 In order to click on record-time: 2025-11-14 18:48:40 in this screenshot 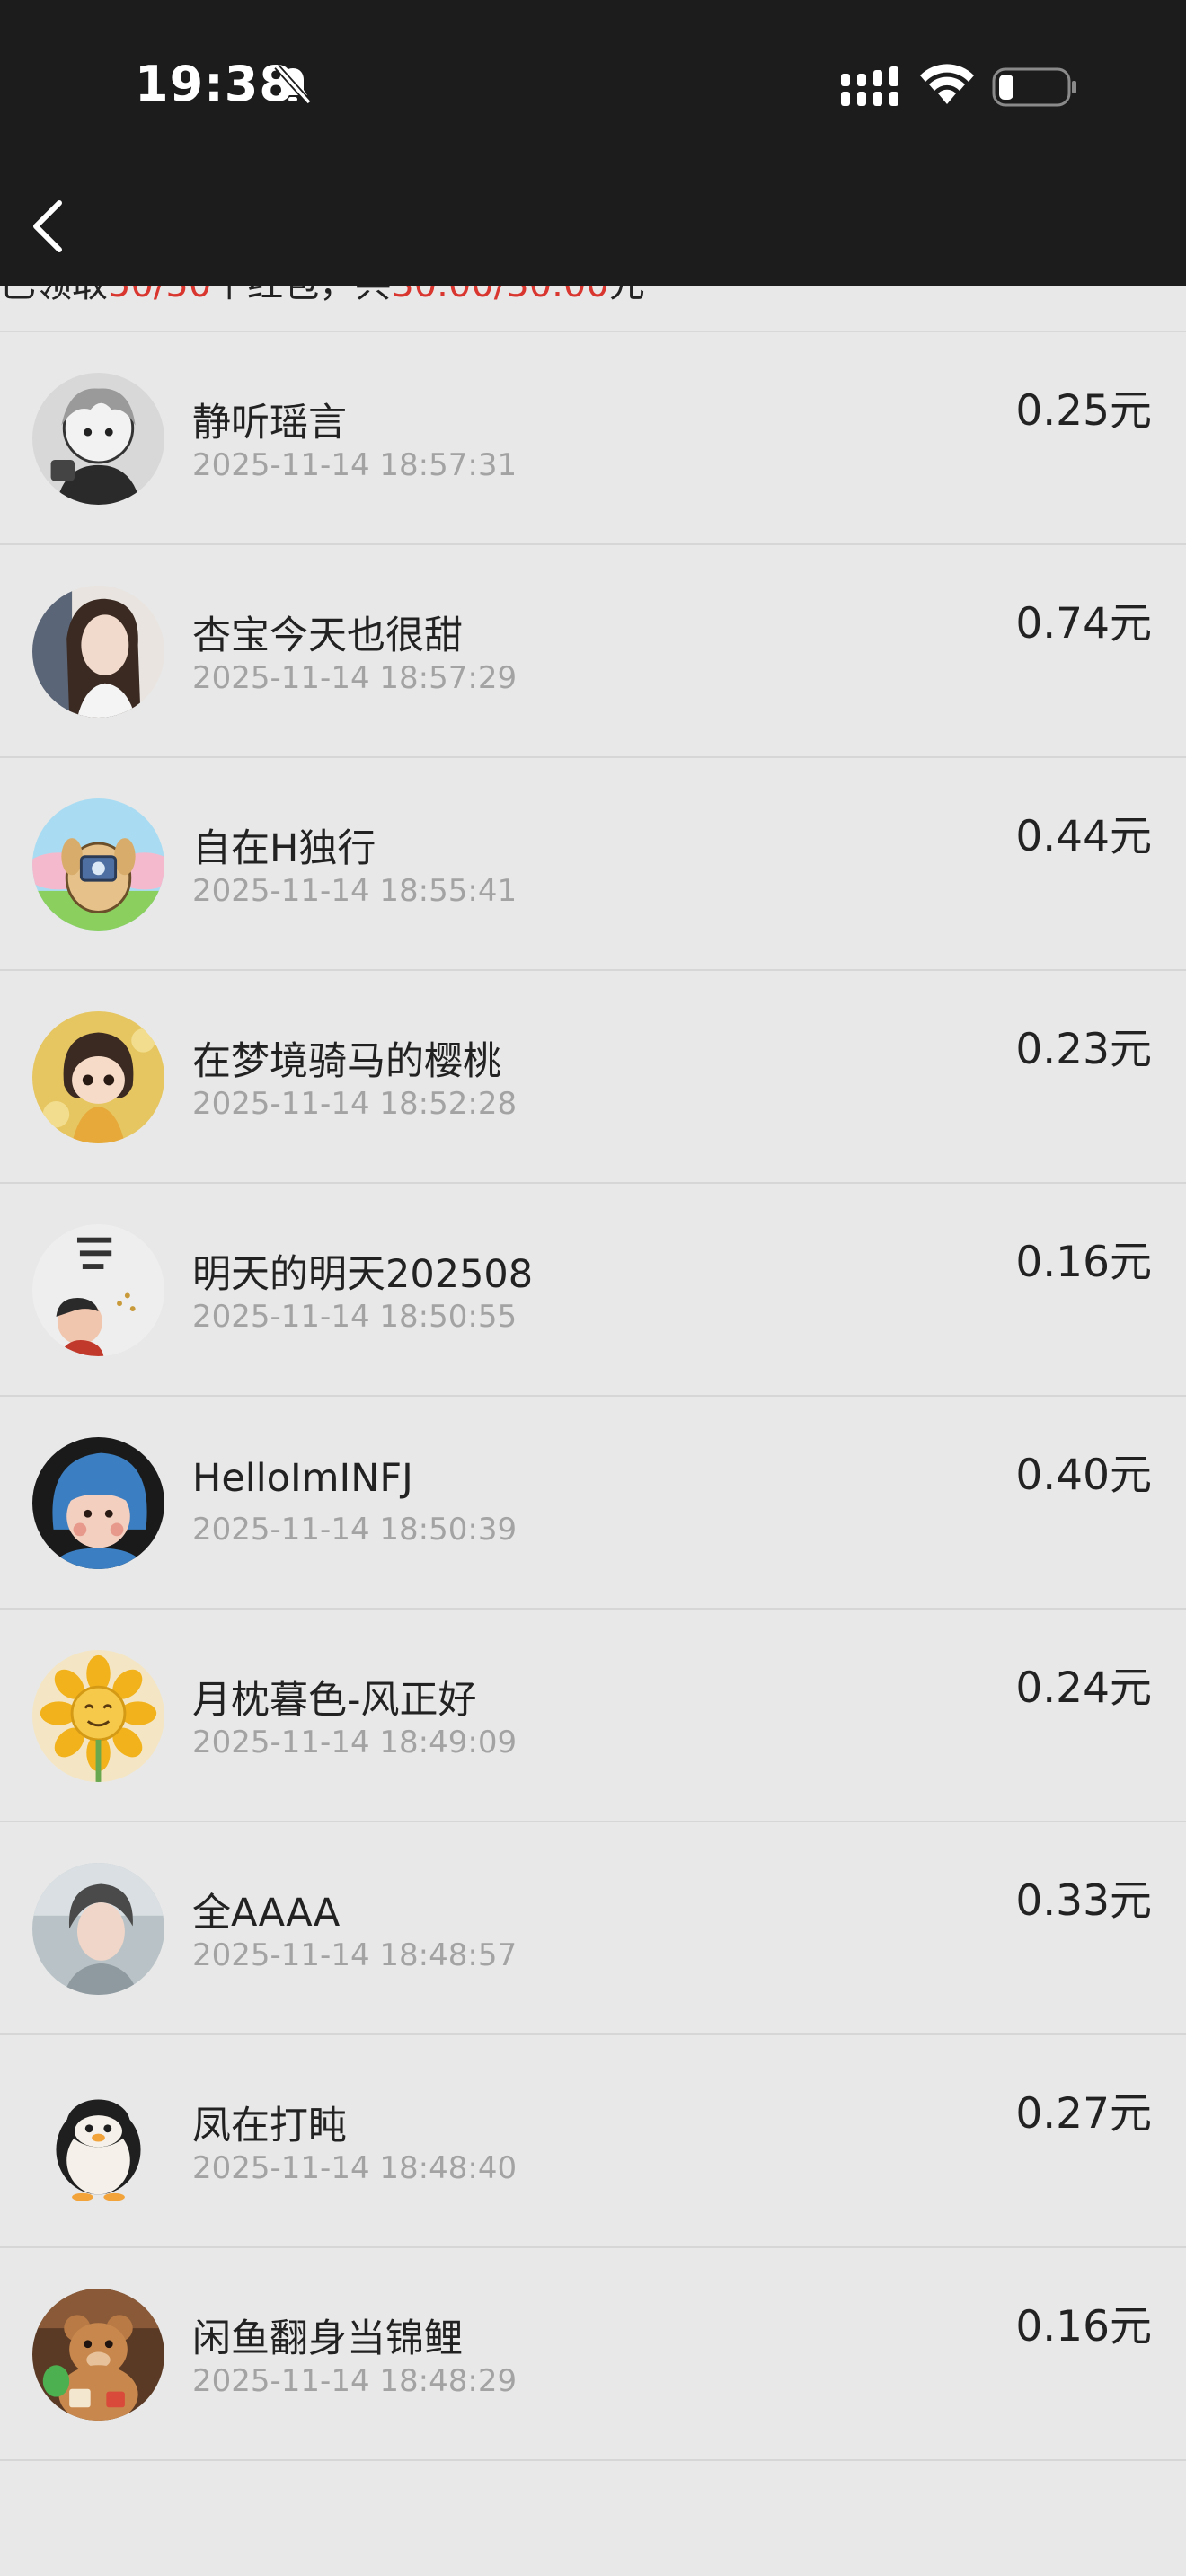, I will do `click(355, 2168)`.